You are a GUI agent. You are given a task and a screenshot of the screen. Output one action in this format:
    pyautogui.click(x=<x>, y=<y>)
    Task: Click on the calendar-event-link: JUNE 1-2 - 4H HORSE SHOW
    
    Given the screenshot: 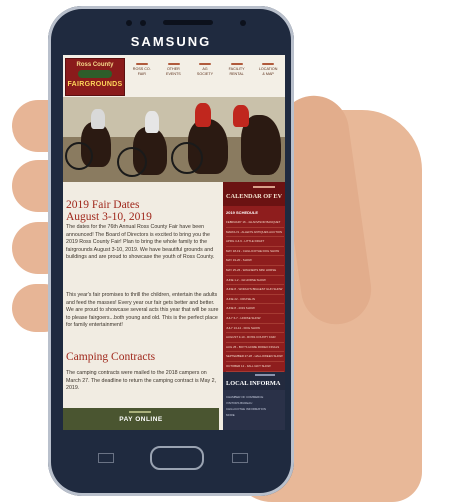 What is the action you would take?
    pyautogui.click(x=255, y=281)
    